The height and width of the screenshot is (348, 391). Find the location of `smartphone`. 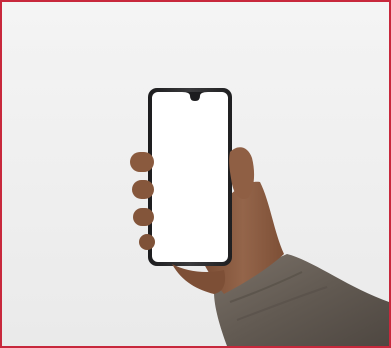

smartphone is located at coordinates (190, 177).